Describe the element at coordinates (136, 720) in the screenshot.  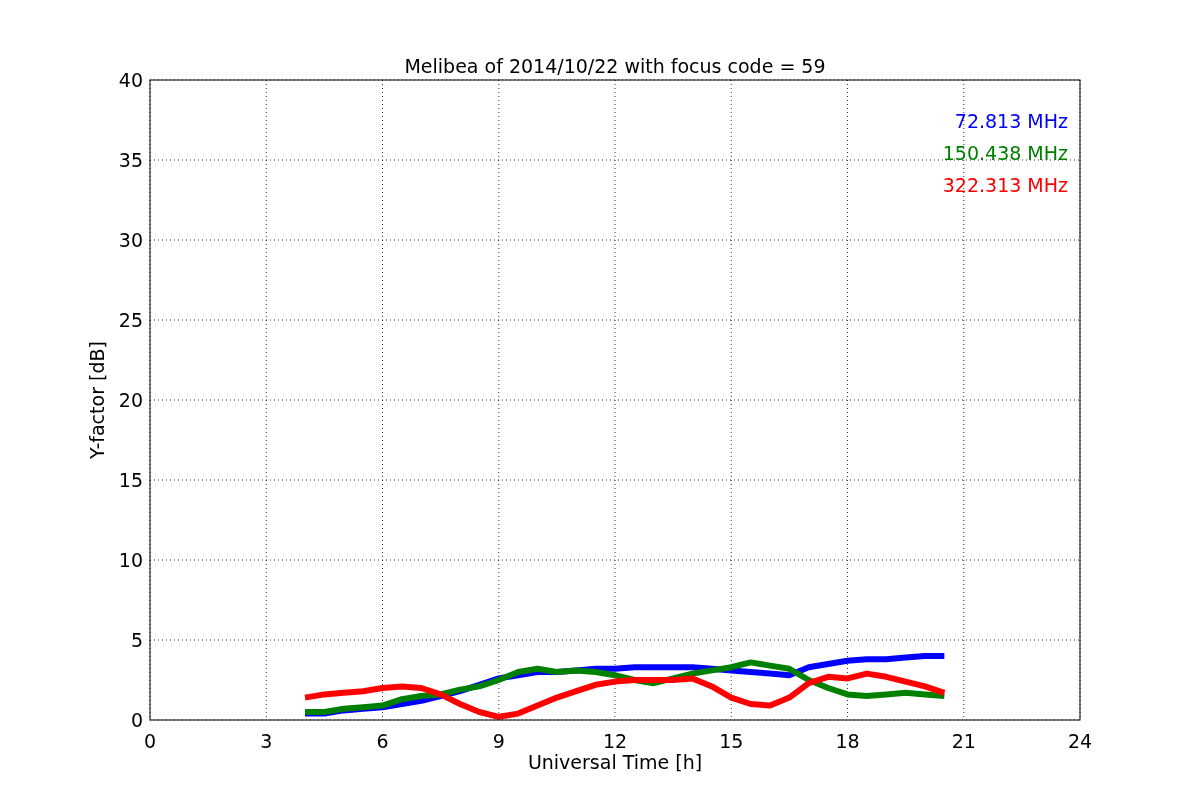
I see `y-tick-label: 0` at that location.